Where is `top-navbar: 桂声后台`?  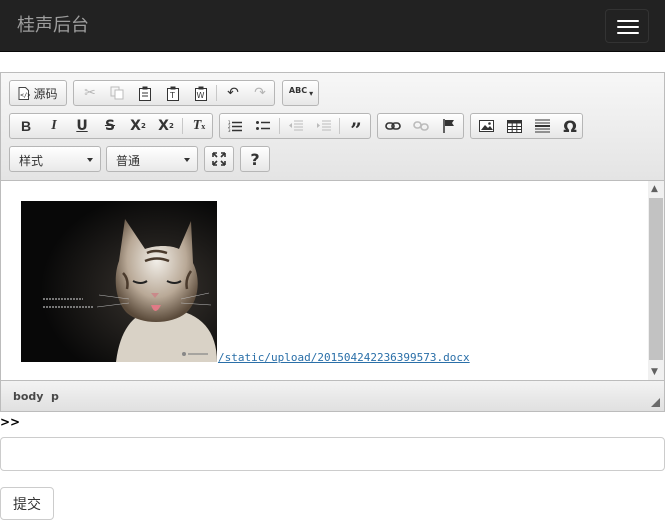
top-navbar: 桂声后台 is located at coordinates (332, 26).